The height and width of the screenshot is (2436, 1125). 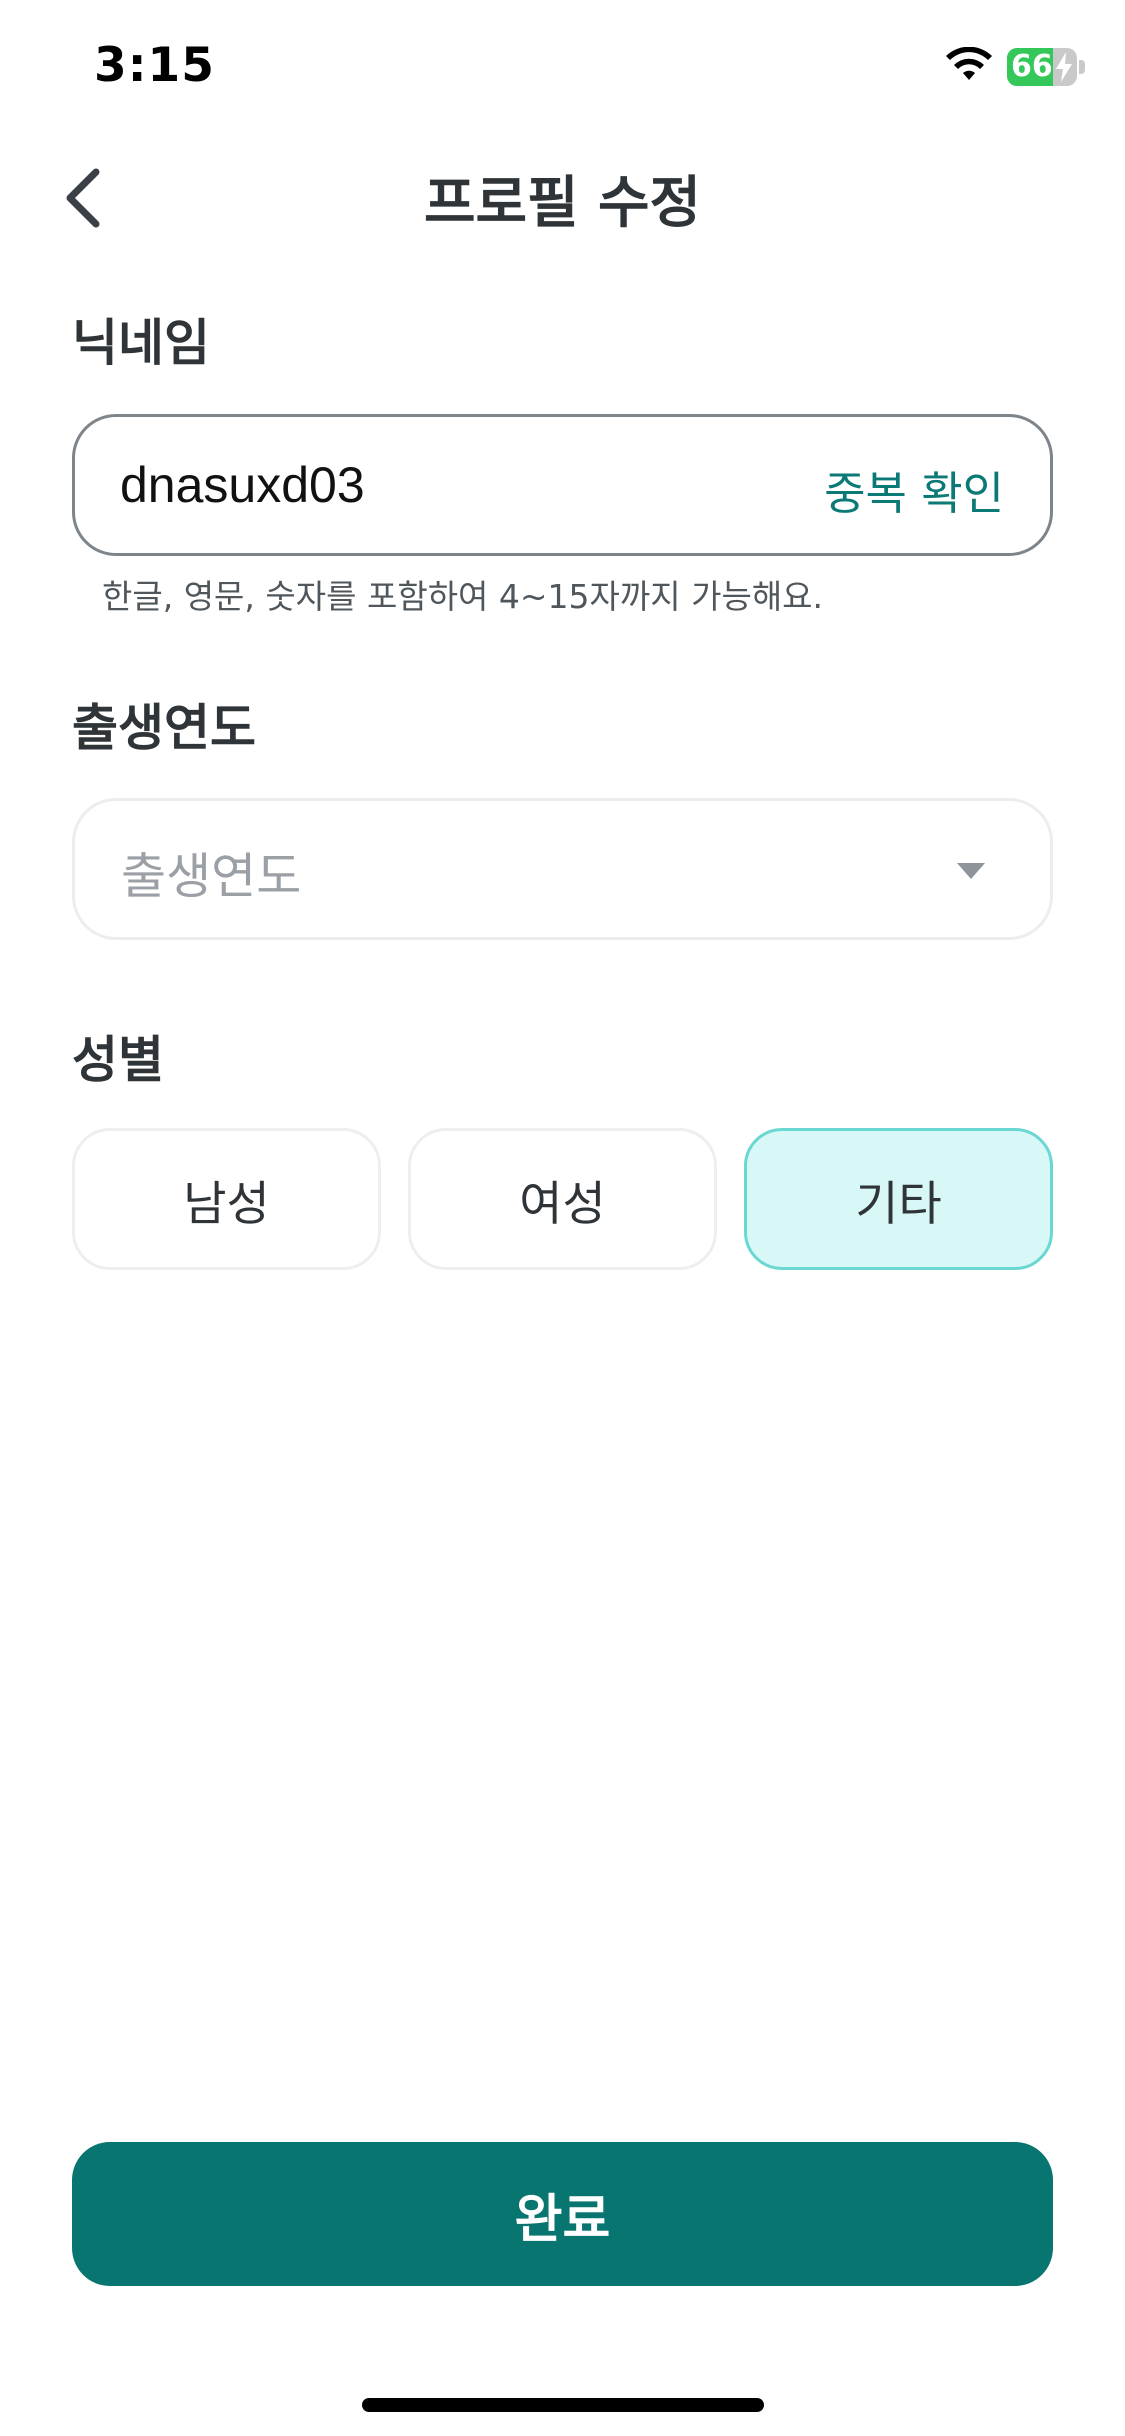 I want to click on gender-option-male: 남성, so click(x=226, y=1199).